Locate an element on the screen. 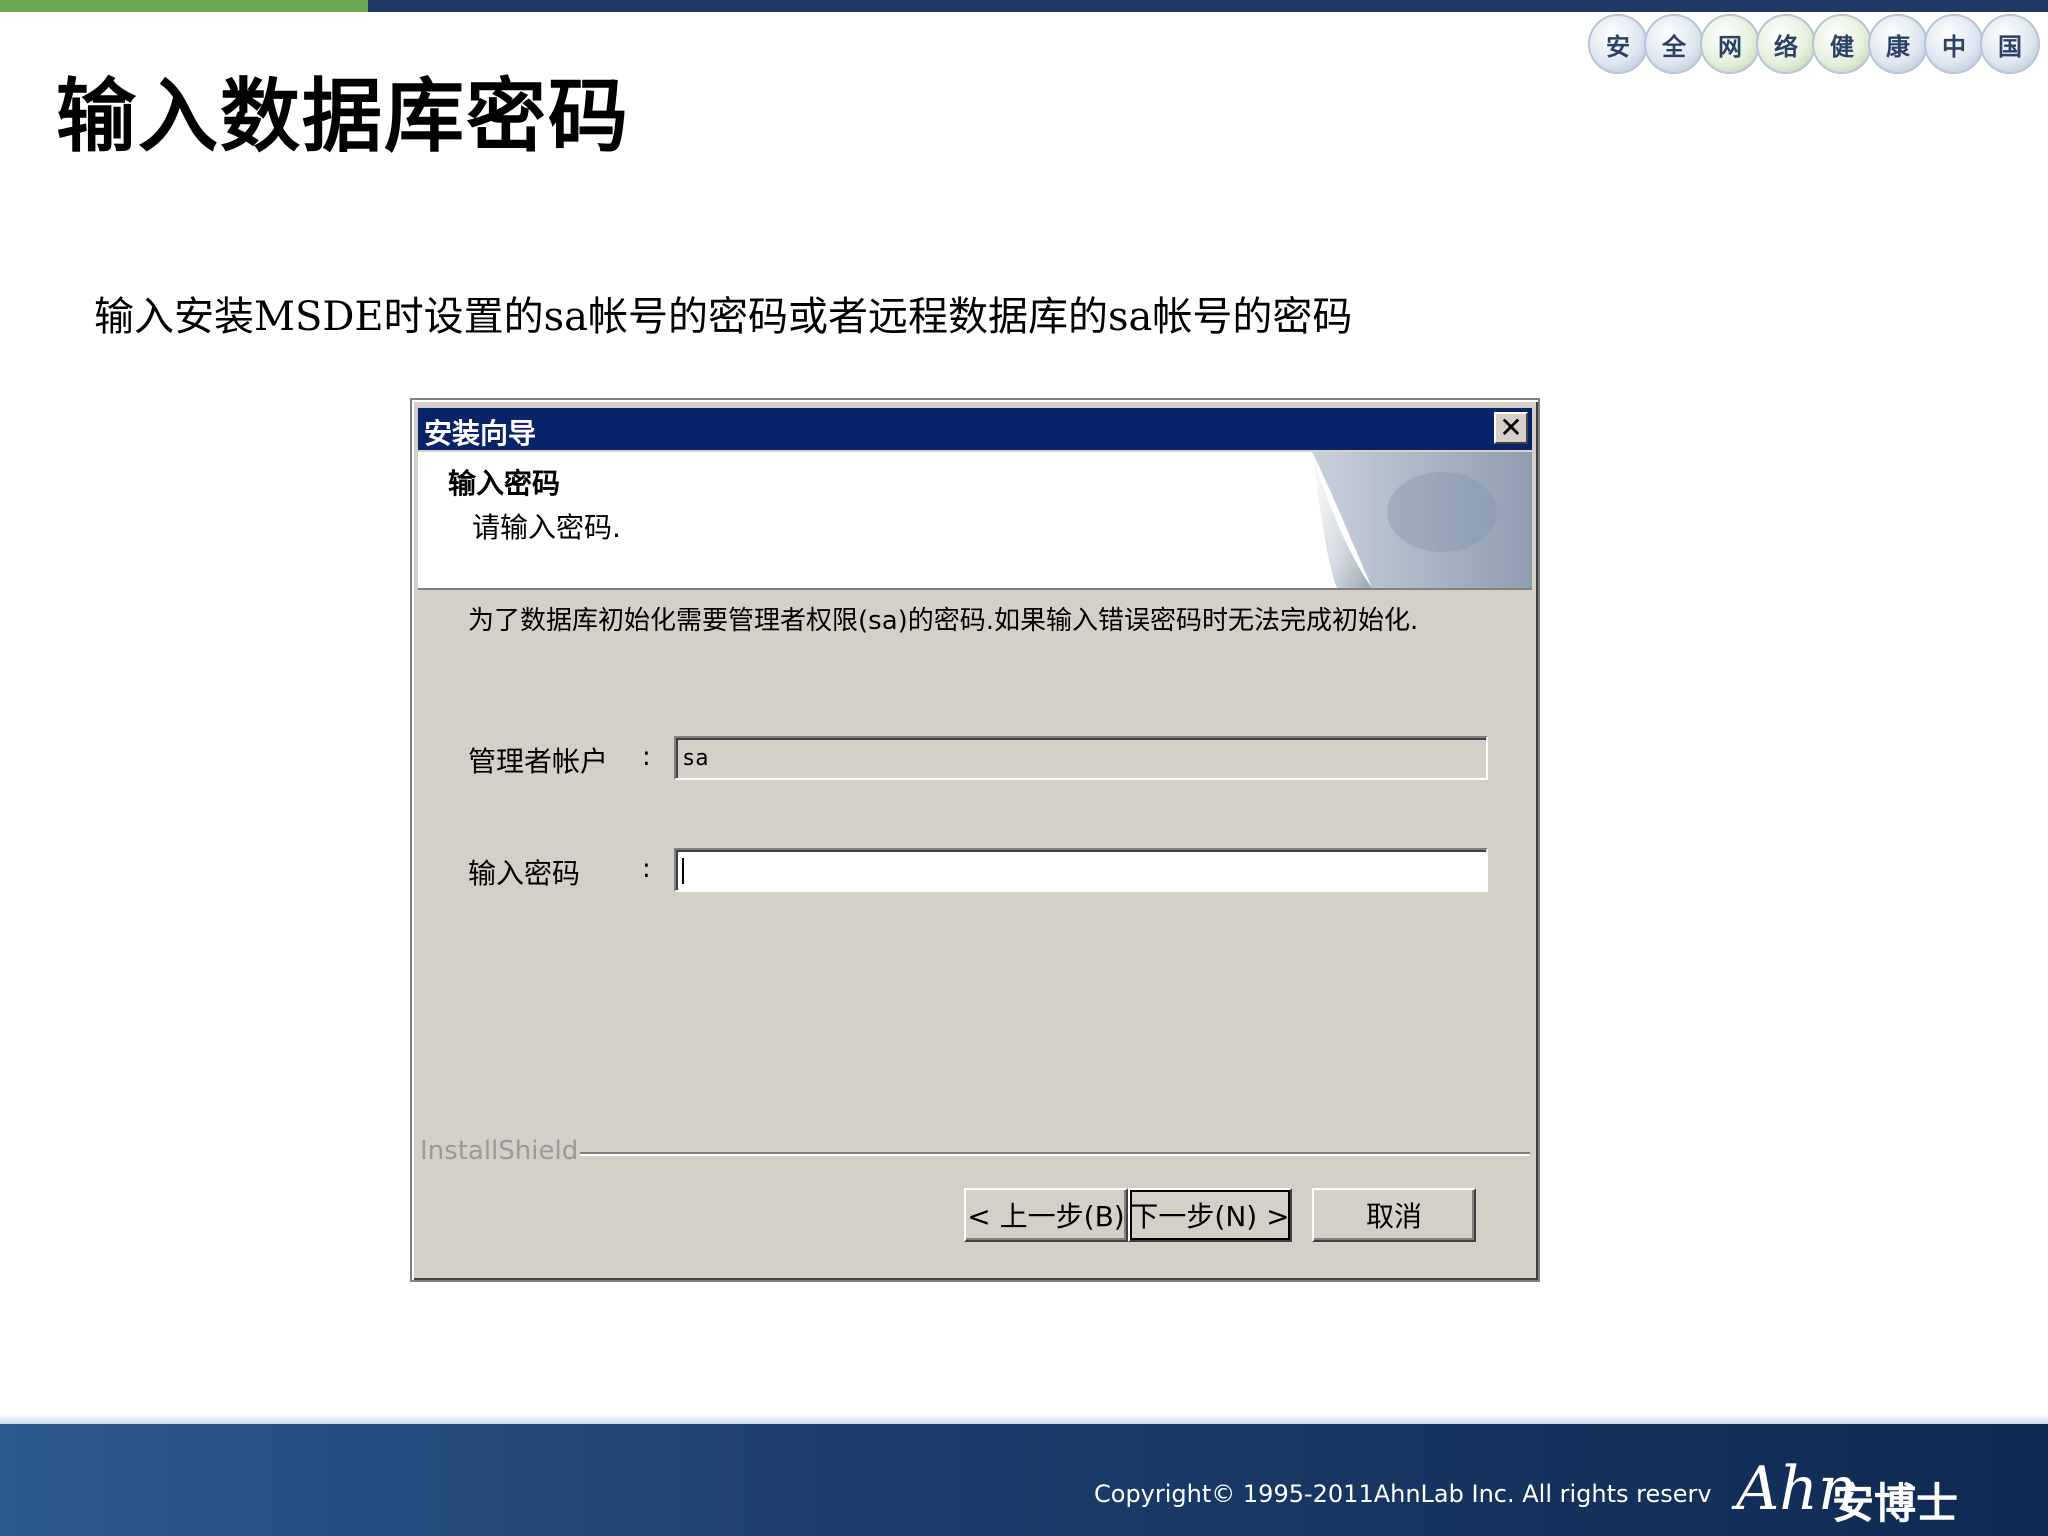  footer-separator is located at coordinates (1055, 1154).